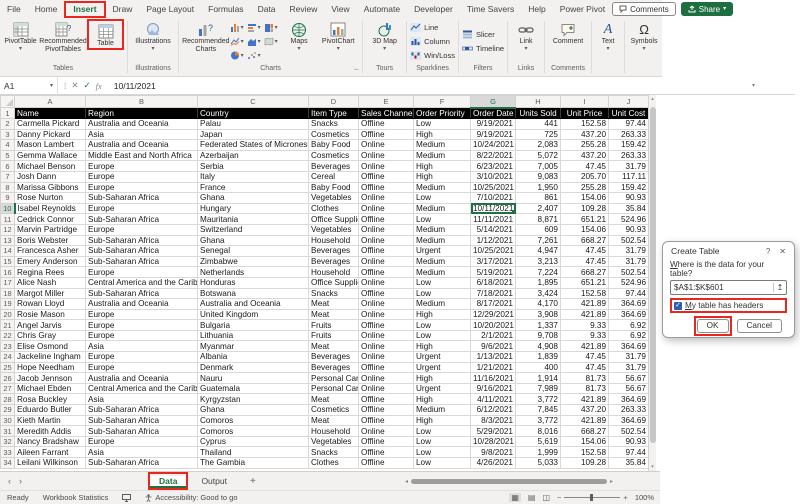  I want to click on cell-E22: Online, so click(386, 336).